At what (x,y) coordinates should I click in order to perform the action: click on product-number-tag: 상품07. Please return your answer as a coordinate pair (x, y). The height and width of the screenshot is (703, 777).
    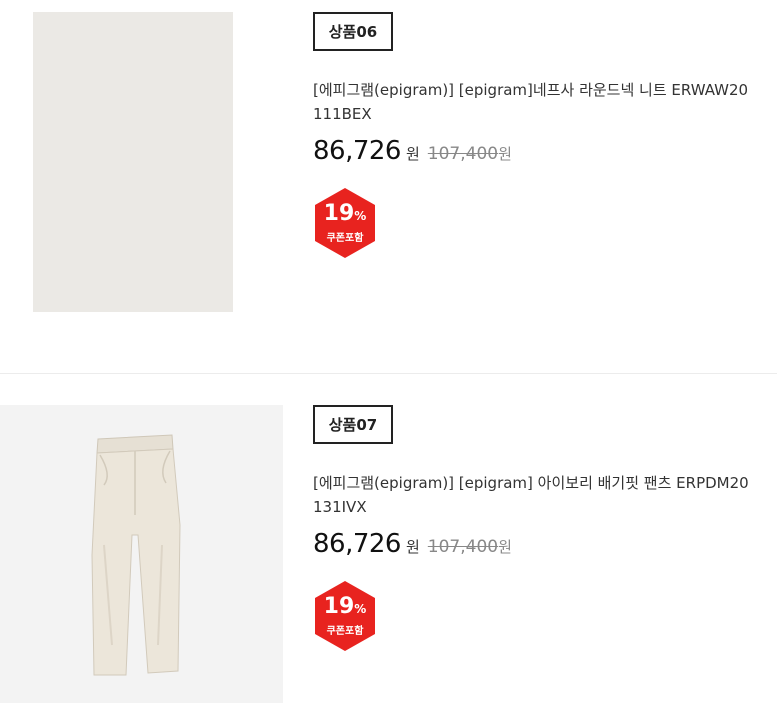
    Looking at the image, I should click on (353, 424).